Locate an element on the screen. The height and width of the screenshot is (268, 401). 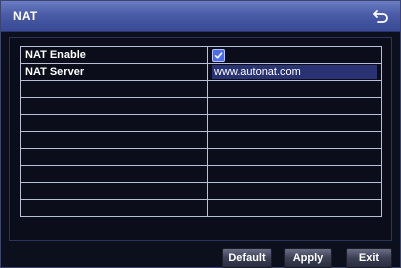
checkmark-icon is located at coordinates (218, 55).